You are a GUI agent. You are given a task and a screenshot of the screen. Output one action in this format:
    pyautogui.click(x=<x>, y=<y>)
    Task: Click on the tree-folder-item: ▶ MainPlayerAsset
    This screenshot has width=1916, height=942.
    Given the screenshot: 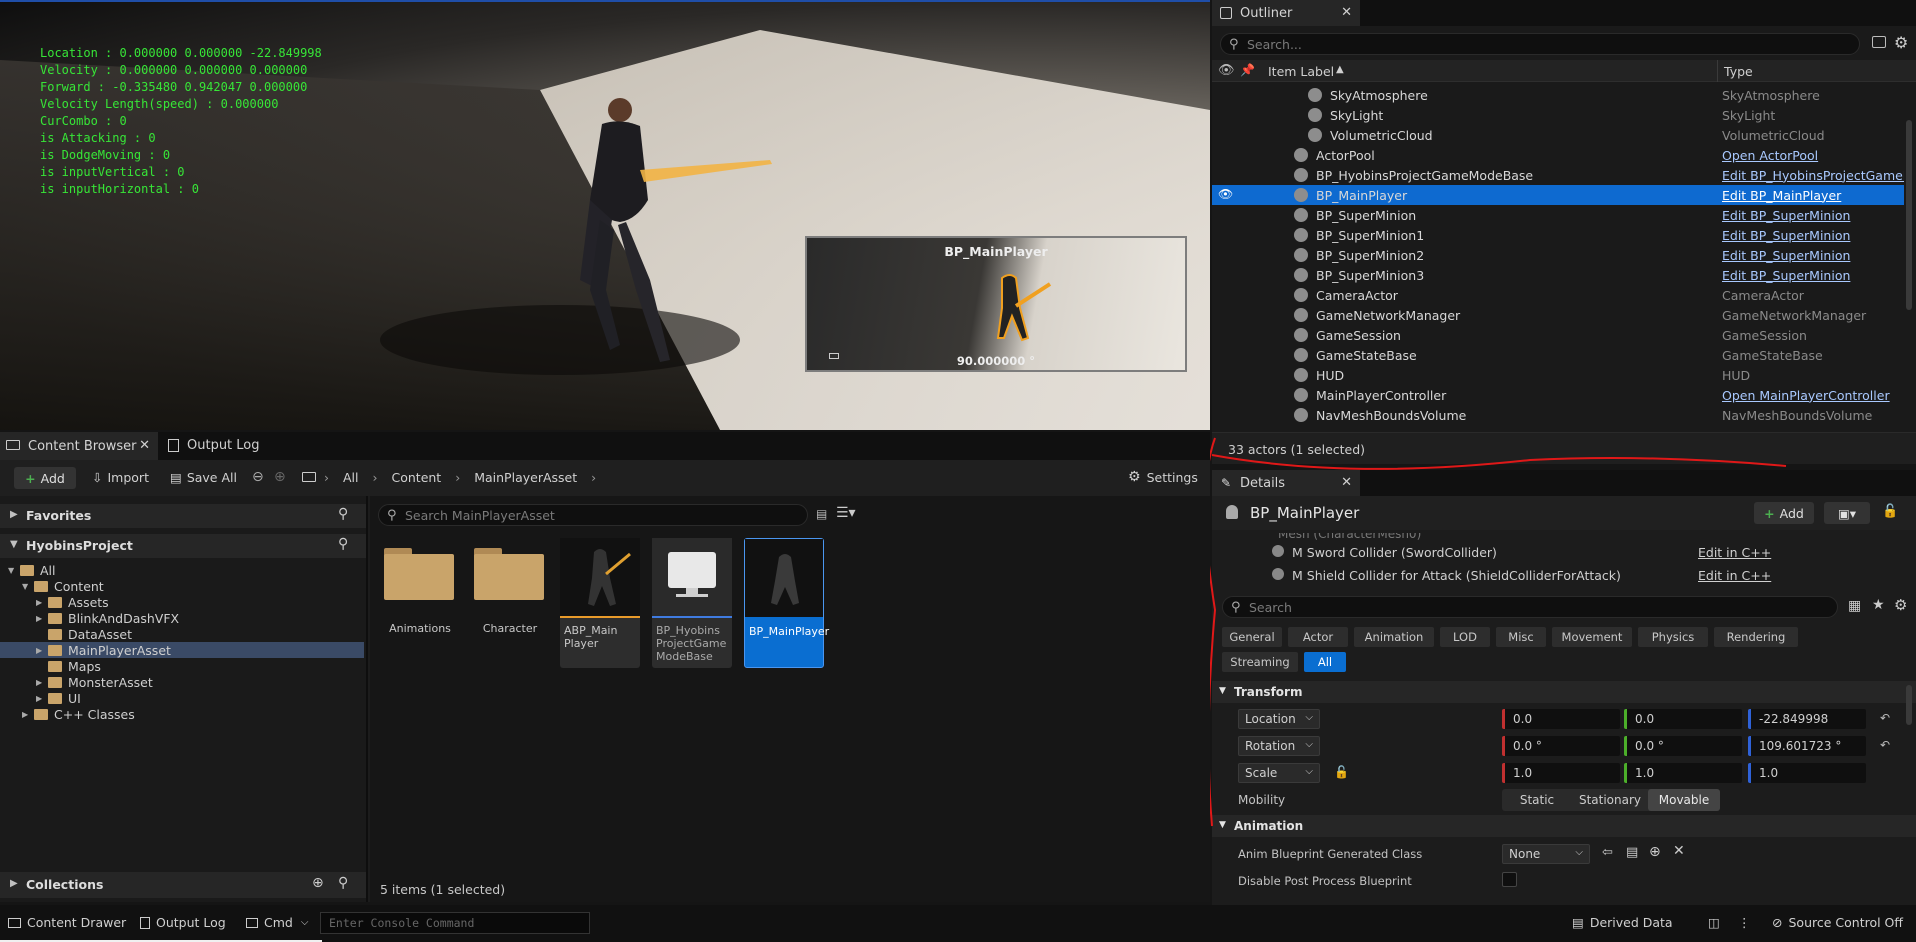 What is the action you would take?
    pyautogui.click(x=182, y=650)
    